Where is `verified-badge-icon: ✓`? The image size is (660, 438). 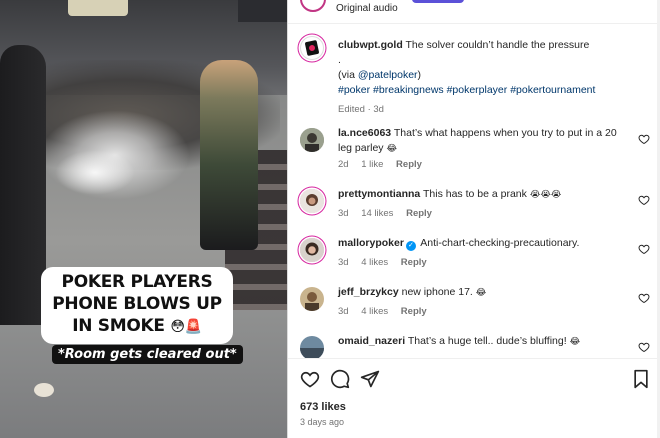
verified-badge-icon: ✓ is located at coordinates (410, 246).